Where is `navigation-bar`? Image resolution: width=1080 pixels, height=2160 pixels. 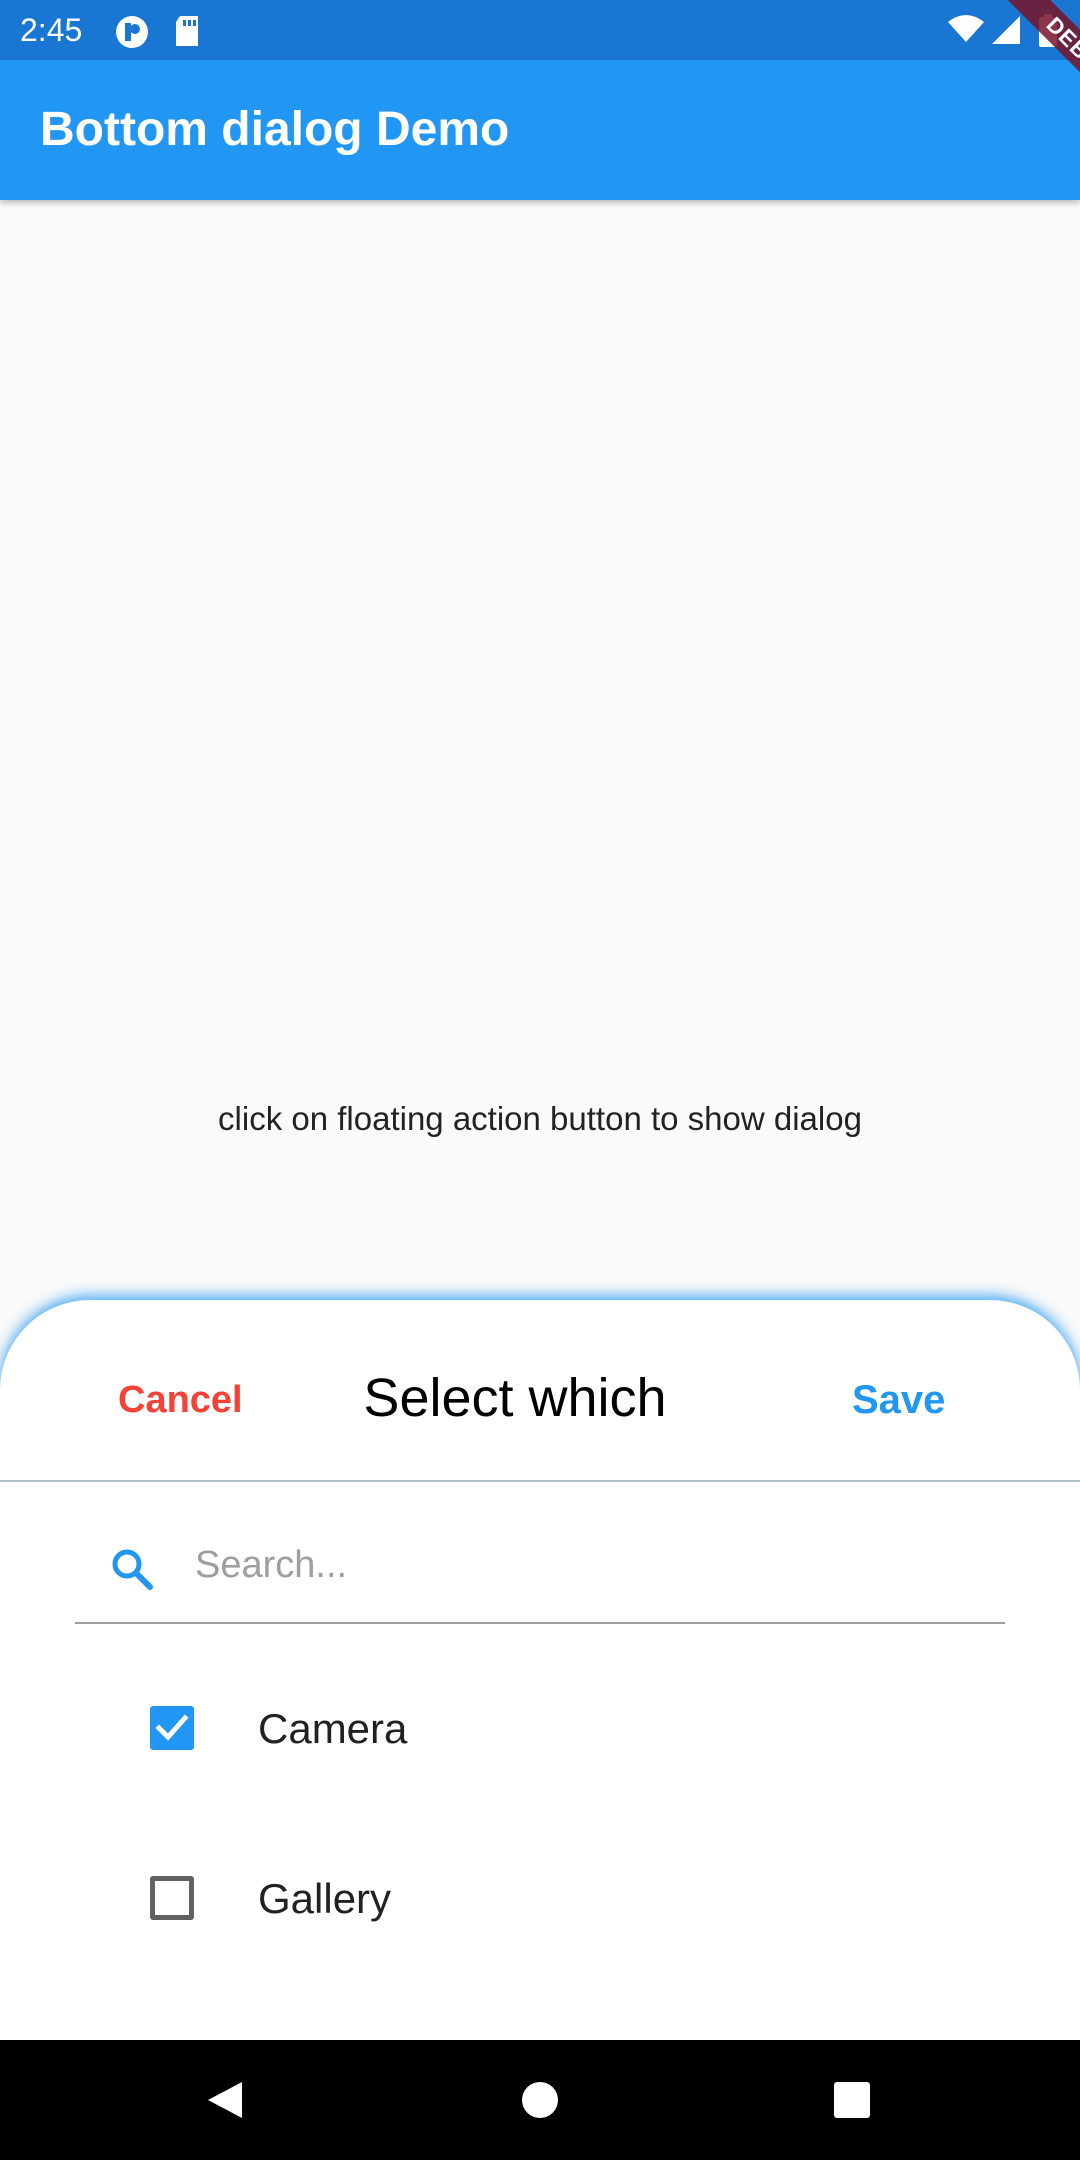 navigation-bar is located at coordinates (540, 2100).